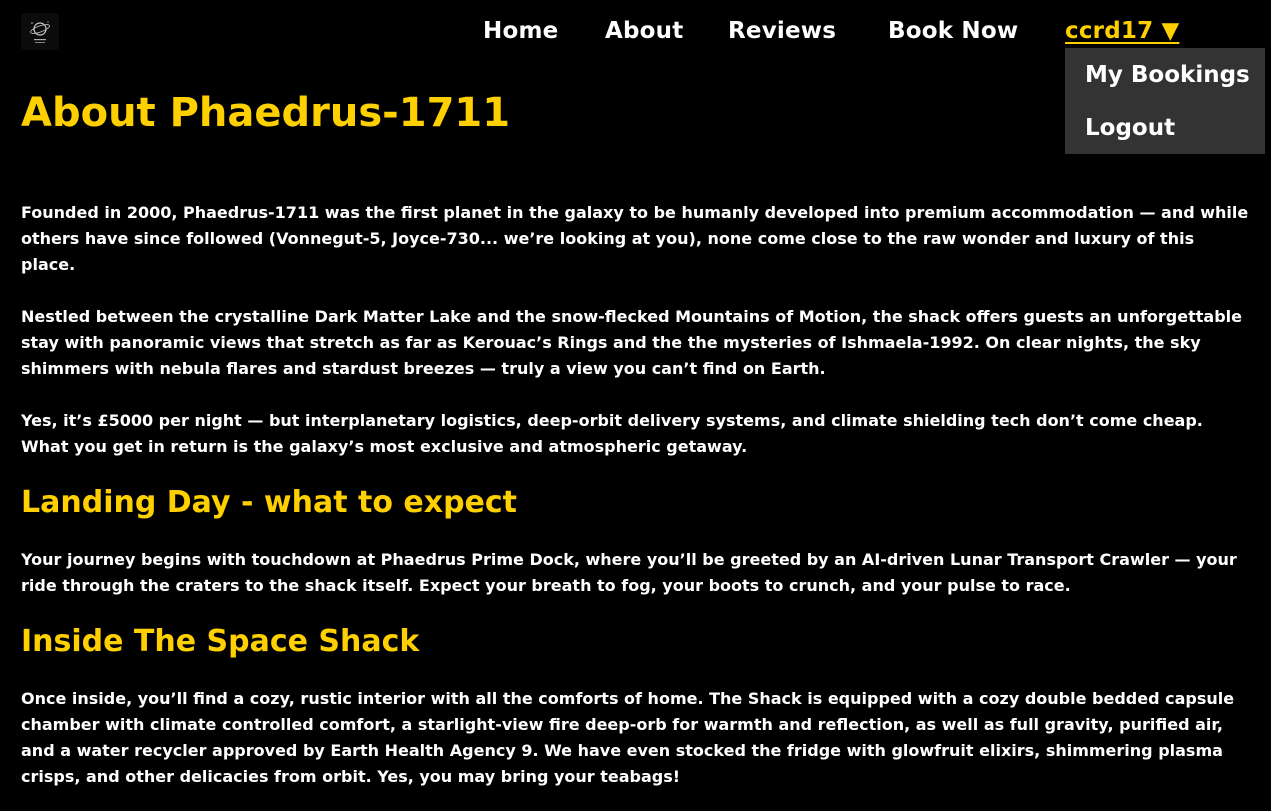  Describe the element at coordinates (953, 31) in the screenshot. I see `nav-book-now-link: Book Now` at that location.